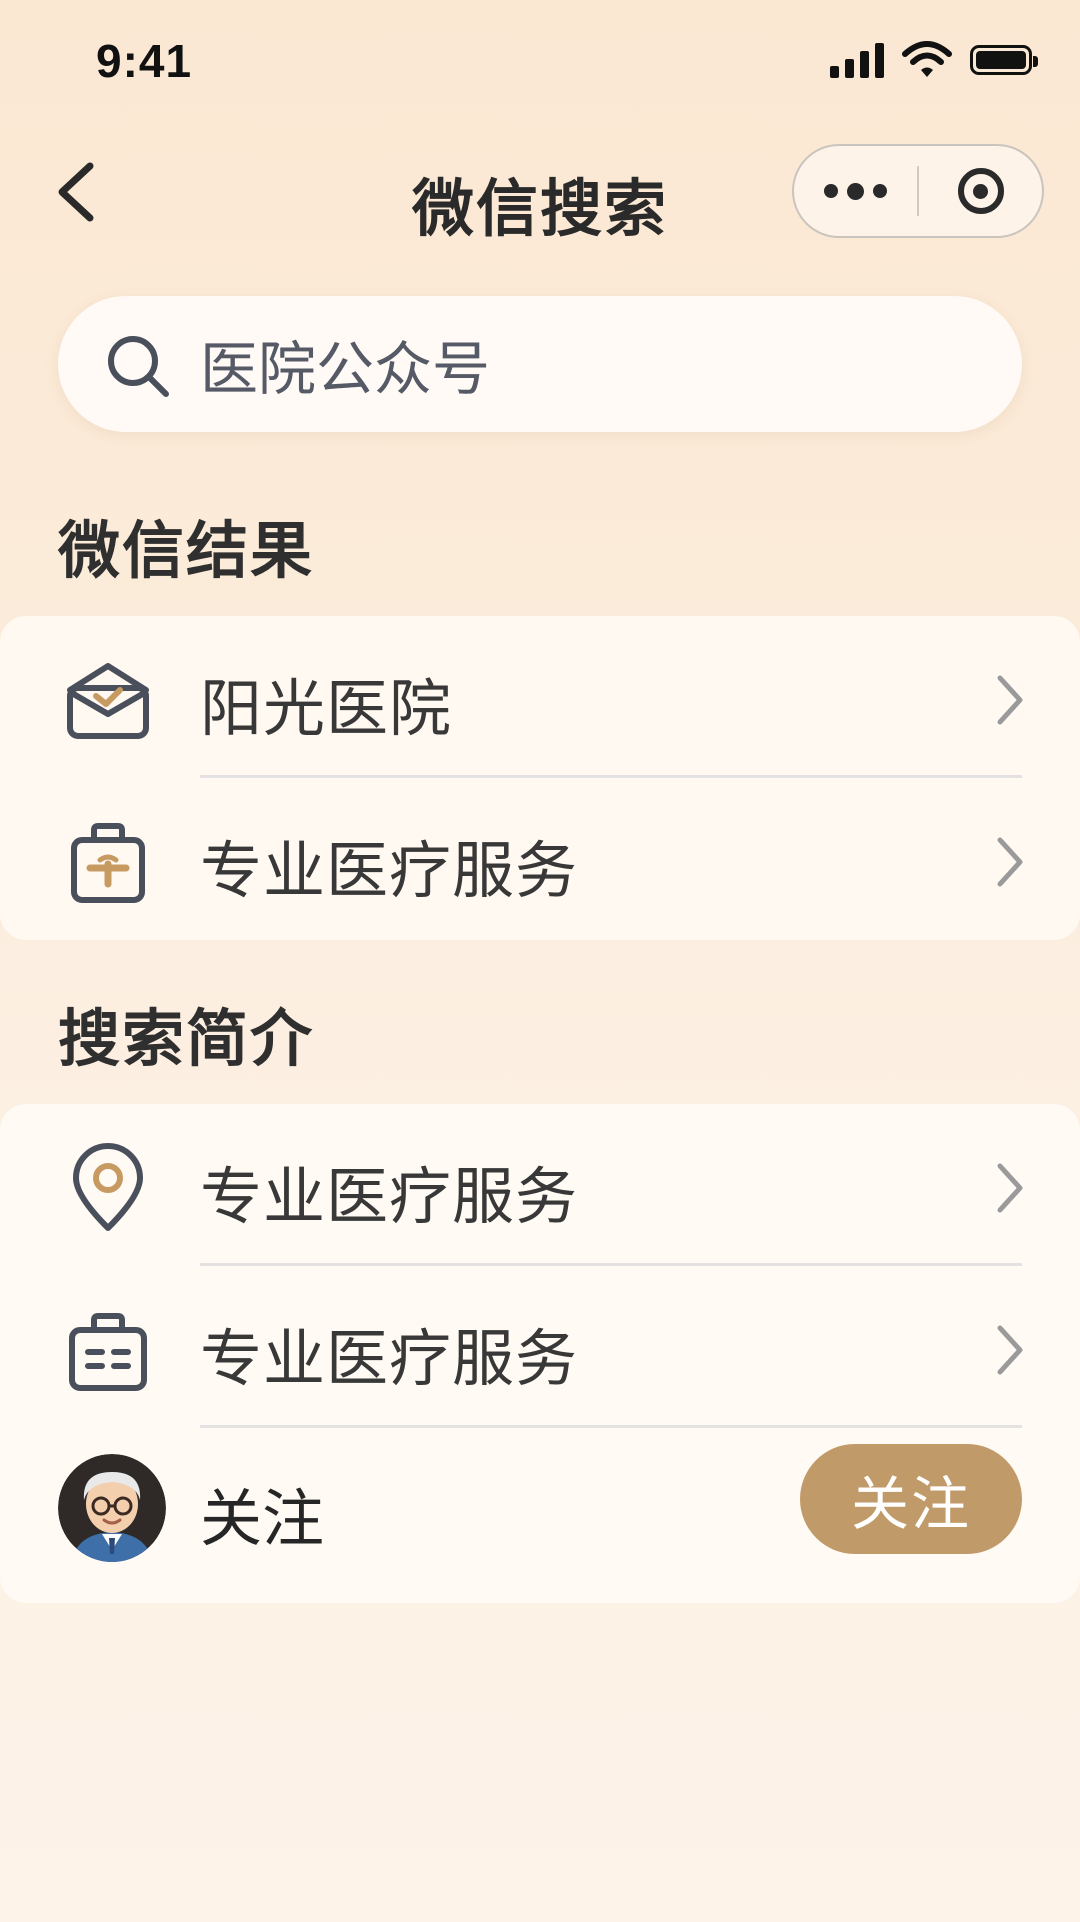 This screenshot has height=1922, width=1080. What do you see at coordinates (1004, 60) in the screenshot?
I see `battery-icon` at bounding box center [1004, 60].